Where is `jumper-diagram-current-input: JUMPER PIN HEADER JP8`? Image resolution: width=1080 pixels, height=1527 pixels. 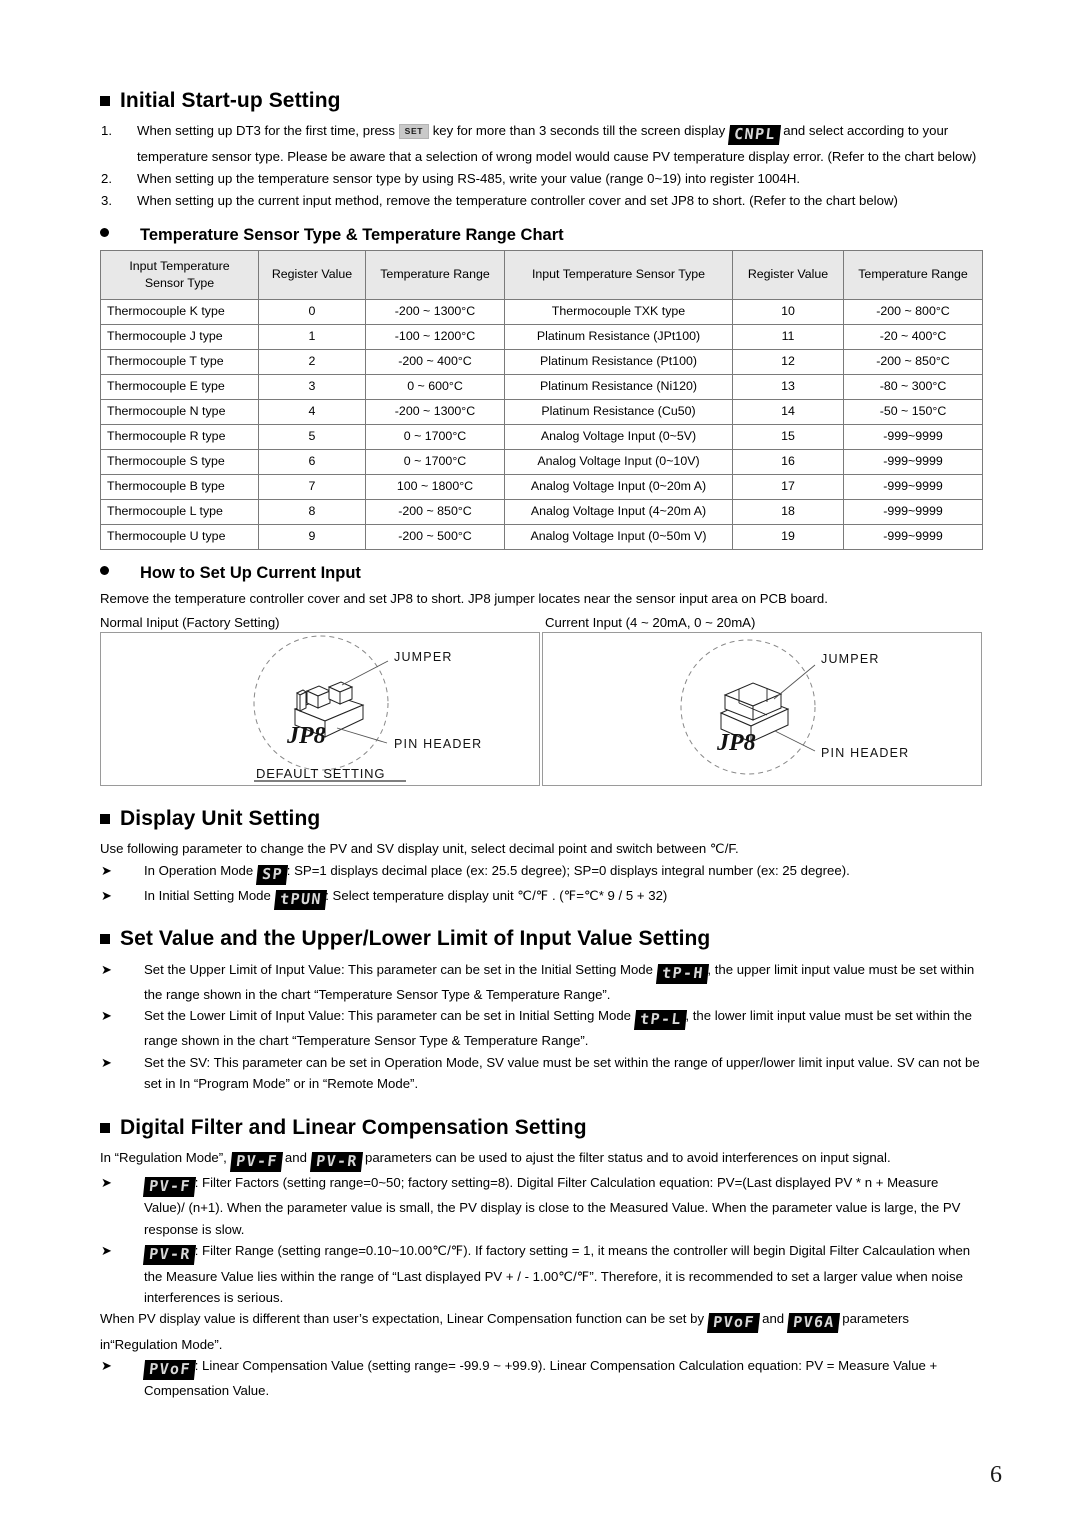
jumper-diagram-current-input: JUMPER PIN HEADER JP8 is located at coordinates (762, 709).